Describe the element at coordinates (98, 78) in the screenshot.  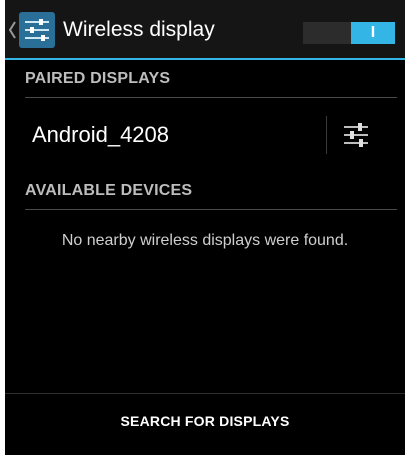
I see `paired-displays-header-label: PAIRED DISPLAYS` at that location.